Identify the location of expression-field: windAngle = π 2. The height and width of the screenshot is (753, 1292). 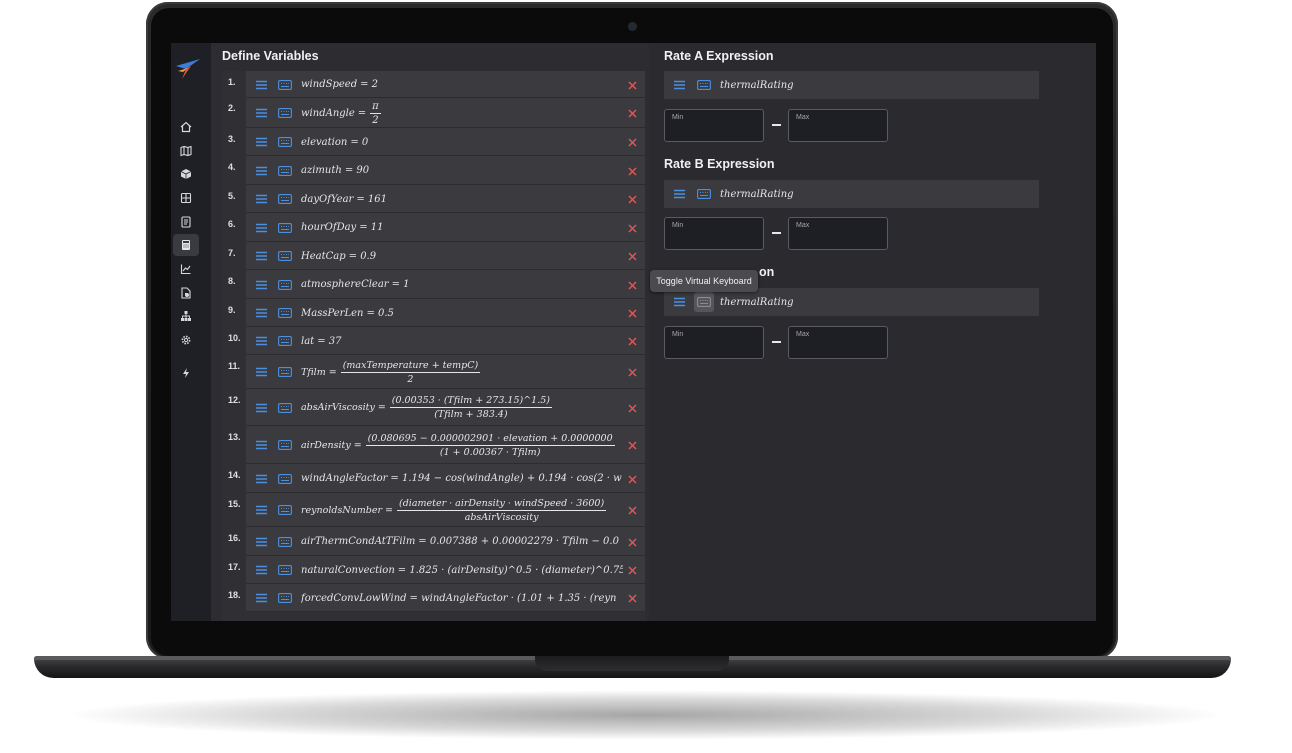
(445, 113).